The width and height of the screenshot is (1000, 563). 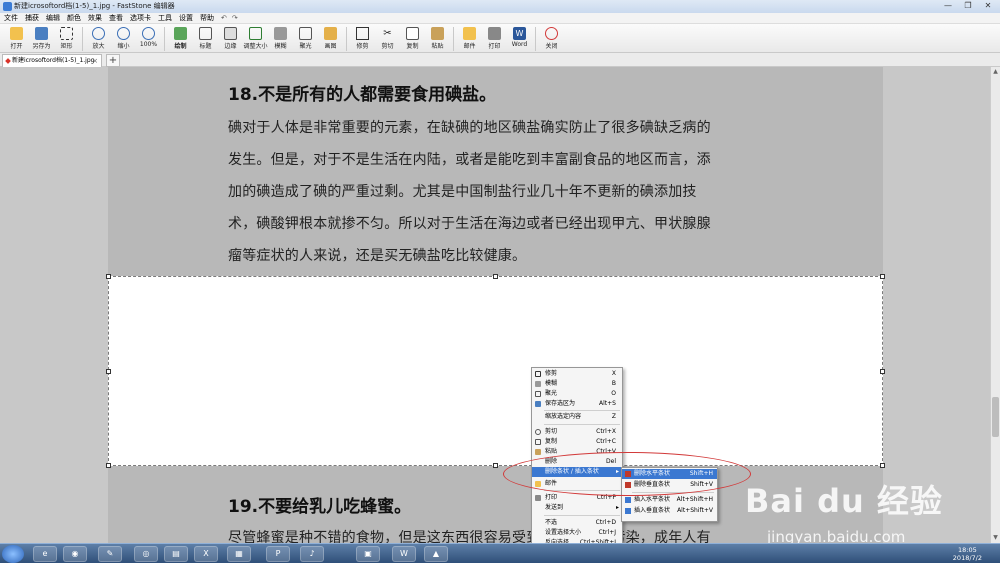 I want to click on add-tab-button: +, so click(x=113, y=60).